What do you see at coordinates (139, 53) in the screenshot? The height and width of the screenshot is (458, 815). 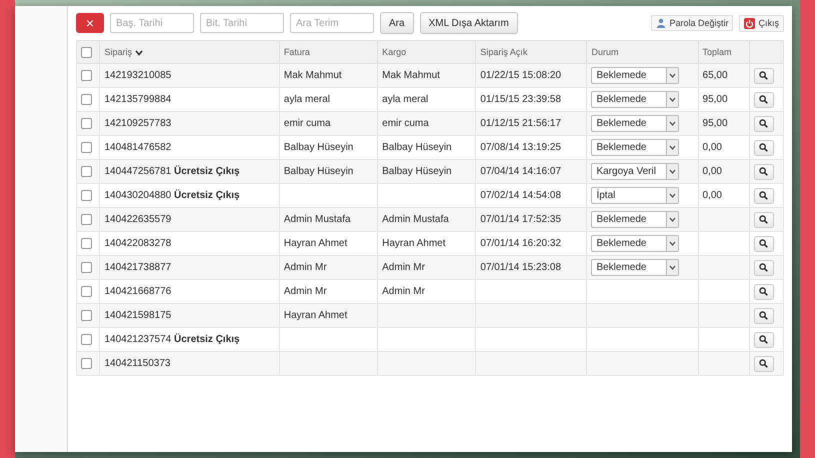 I see `chevron-down-icon` at bounding box center [139, 53].